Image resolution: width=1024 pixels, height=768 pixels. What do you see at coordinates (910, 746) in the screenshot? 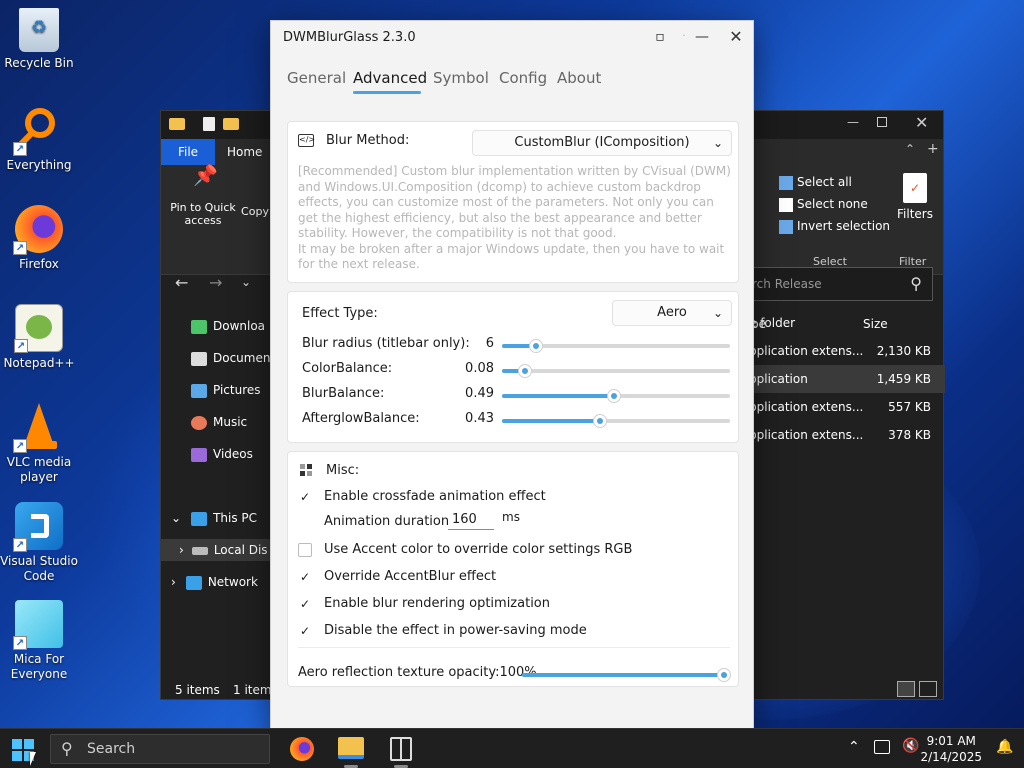
I see `volume-muted-icon: 🔇` at bounding box center [910, 746].